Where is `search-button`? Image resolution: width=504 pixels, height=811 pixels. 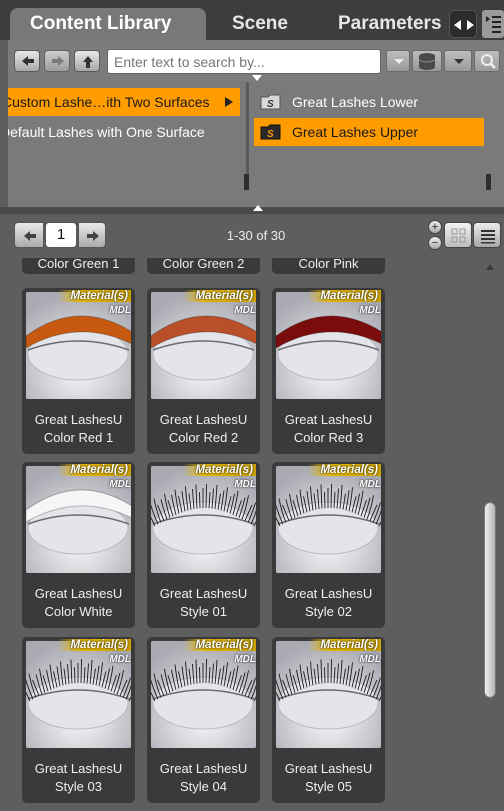
search-button is located at coordinates (487, 61).